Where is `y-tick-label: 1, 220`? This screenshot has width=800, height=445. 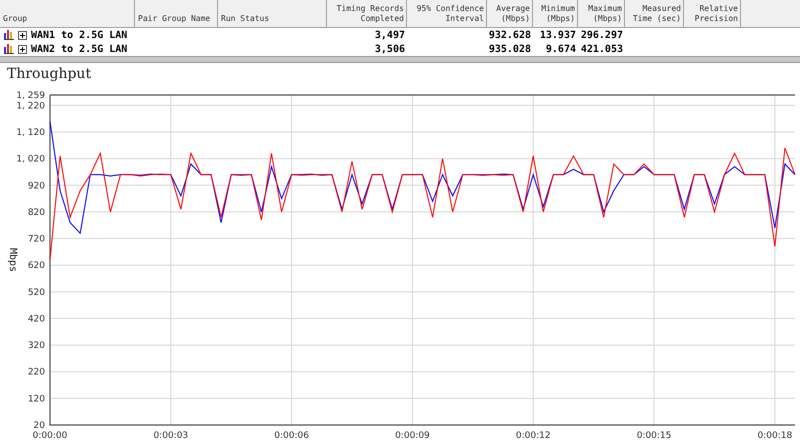 y-tick-label: 1, 220 is located at coordinates (30, 106).